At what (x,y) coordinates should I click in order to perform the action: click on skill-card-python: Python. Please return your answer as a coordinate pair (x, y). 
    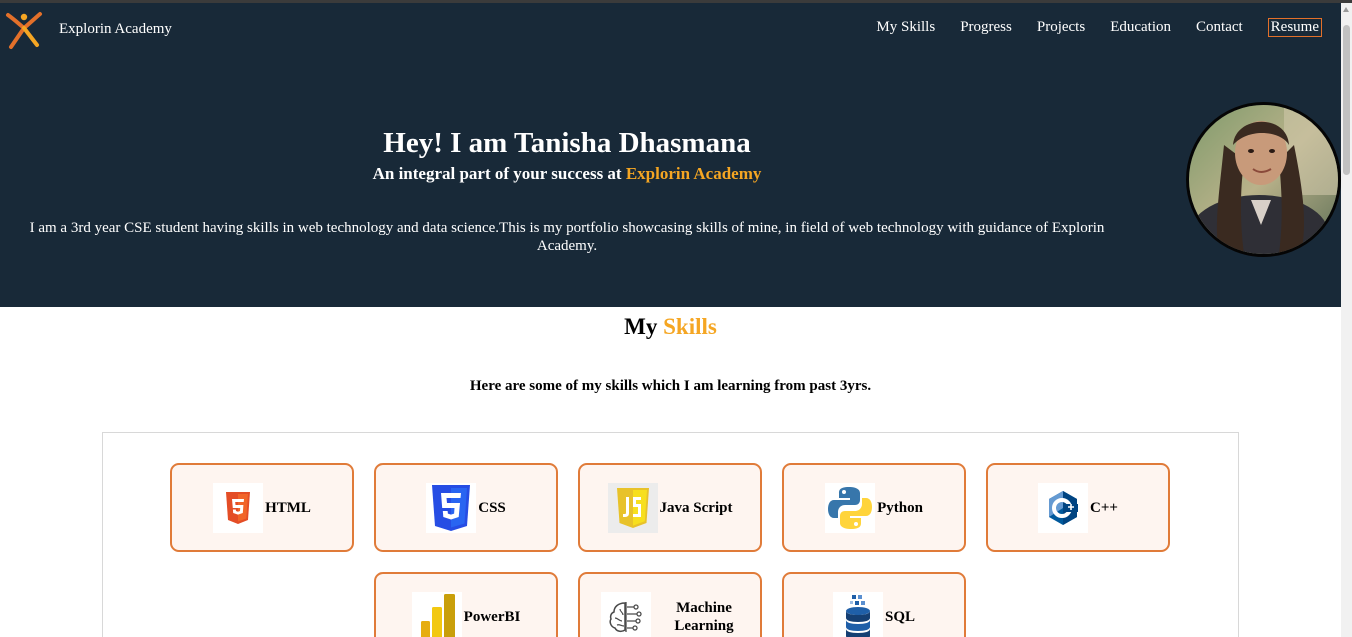
    Looking at the image, I should click on (874, 507).